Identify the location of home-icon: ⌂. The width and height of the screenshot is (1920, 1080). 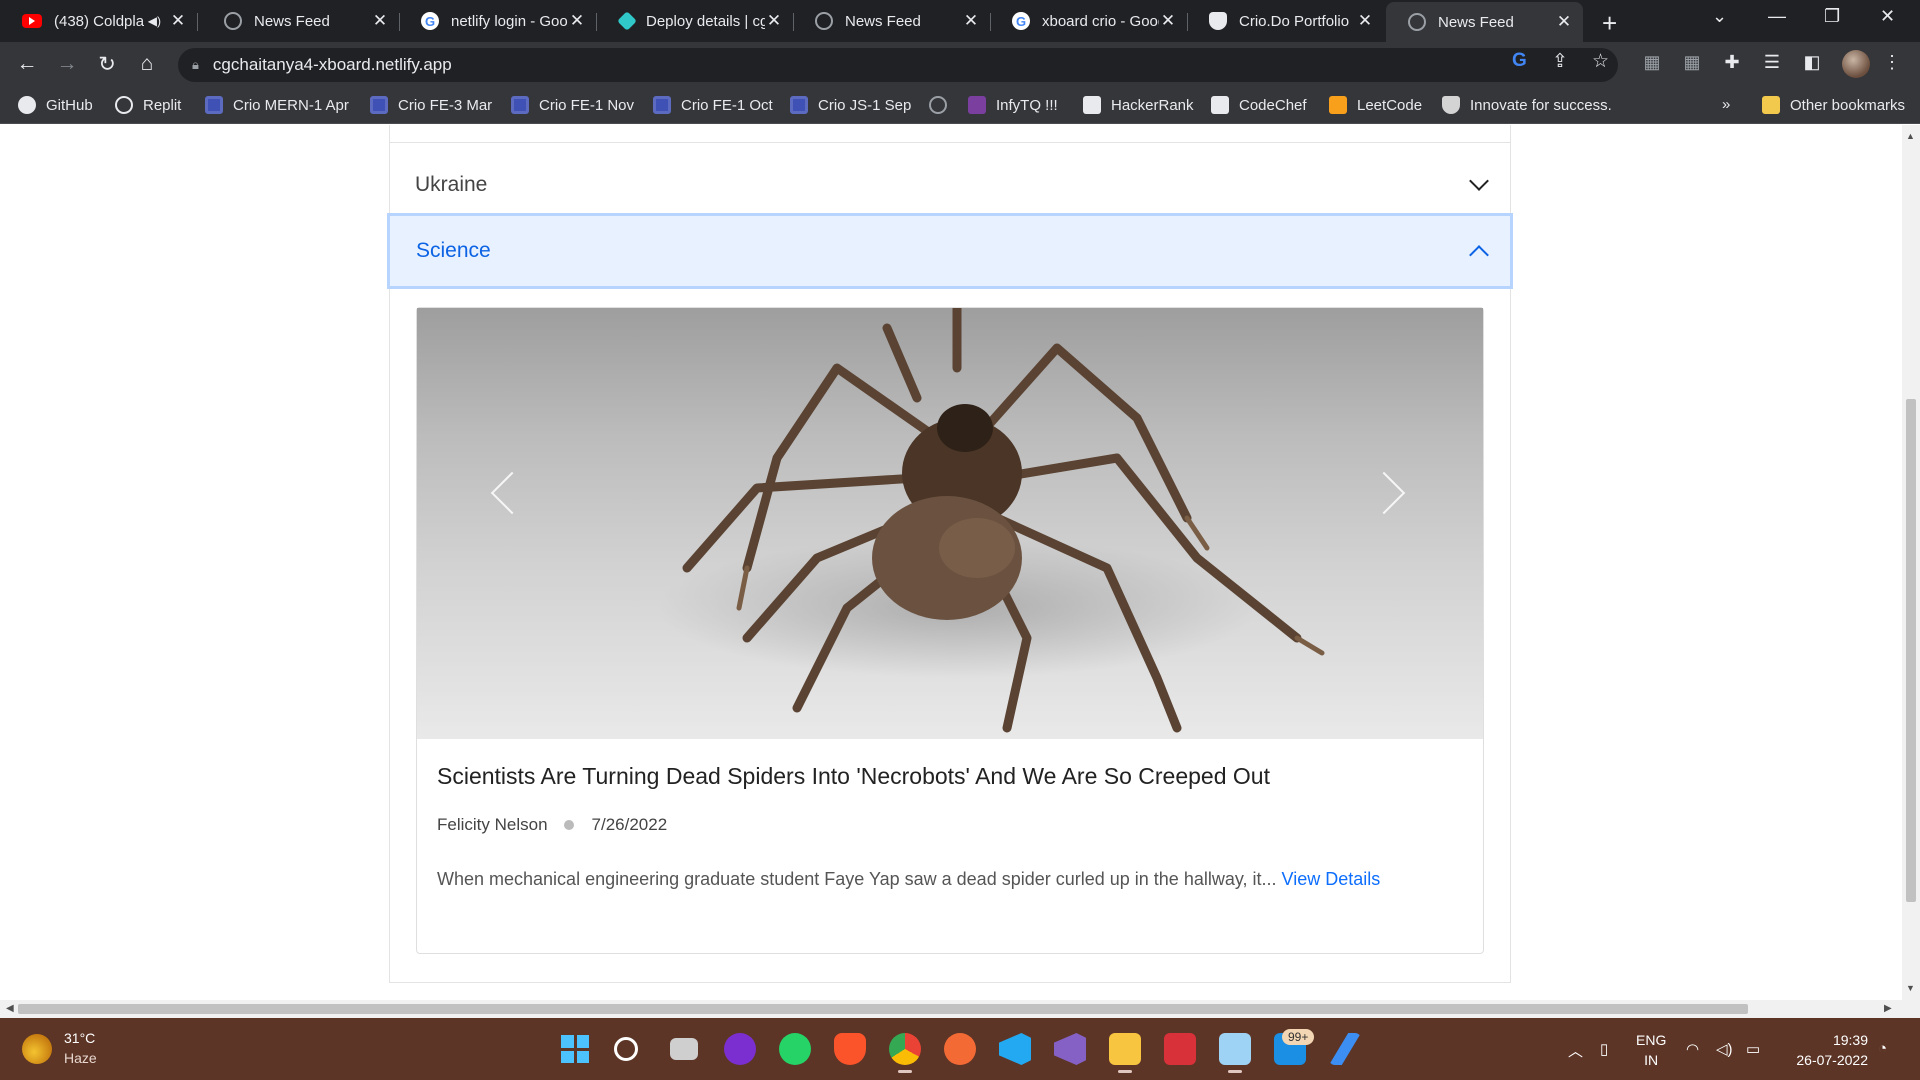
(147, 64).